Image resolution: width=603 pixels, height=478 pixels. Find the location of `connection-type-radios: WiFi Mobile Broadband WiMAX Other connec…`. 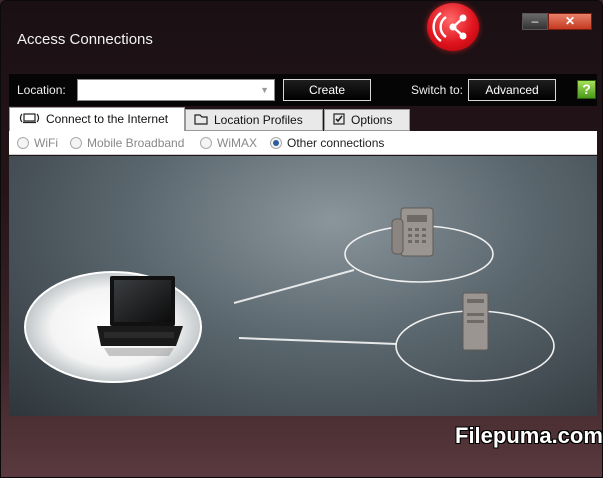

connection-type-radios: WiFi Mobile Broadband WiMAX Other connec… is located at coordinates (303, 143).